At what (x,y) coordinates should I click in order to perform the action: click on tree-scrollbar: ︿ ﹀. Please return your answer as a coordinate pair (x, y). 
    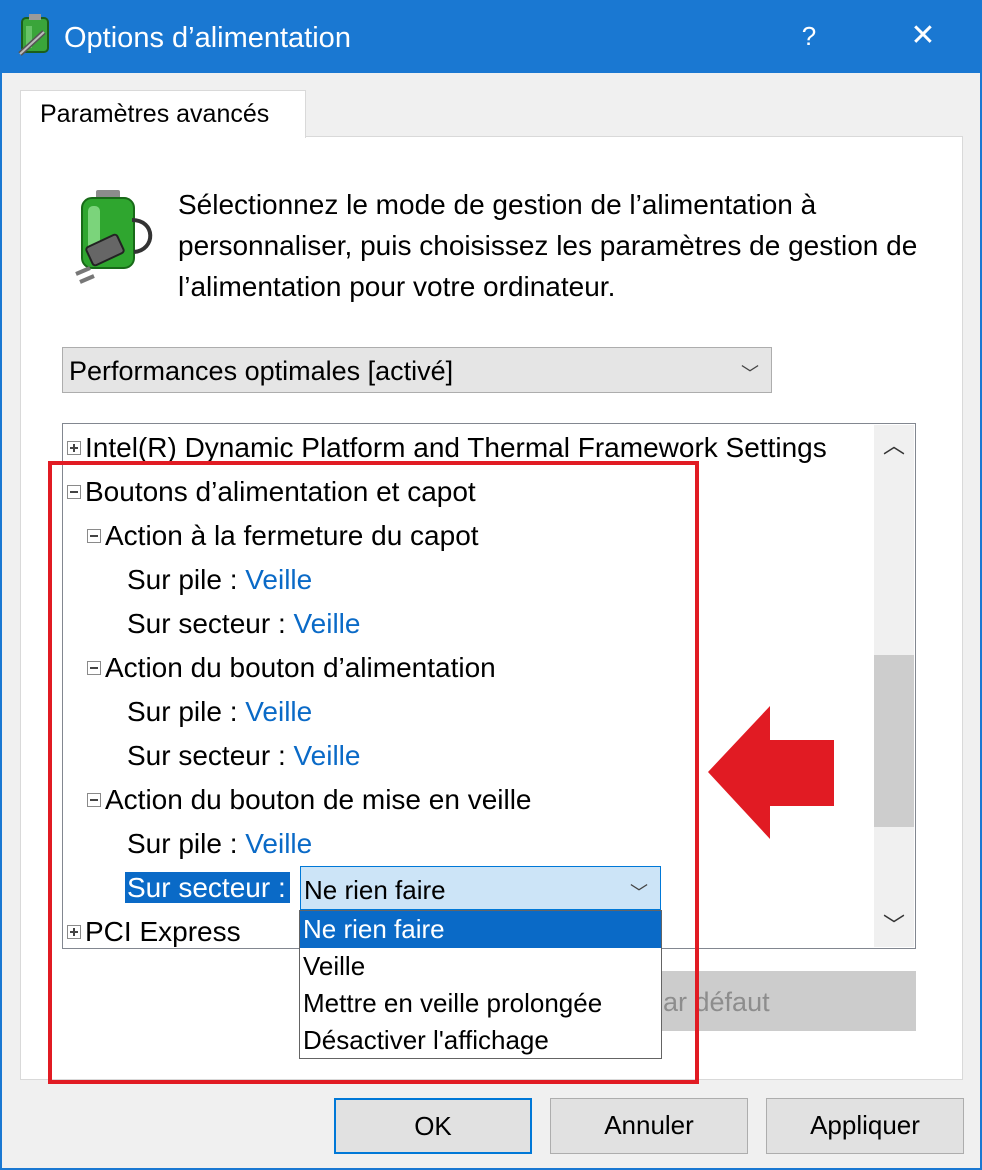
    Looking at the image, I should click on (894, 686).